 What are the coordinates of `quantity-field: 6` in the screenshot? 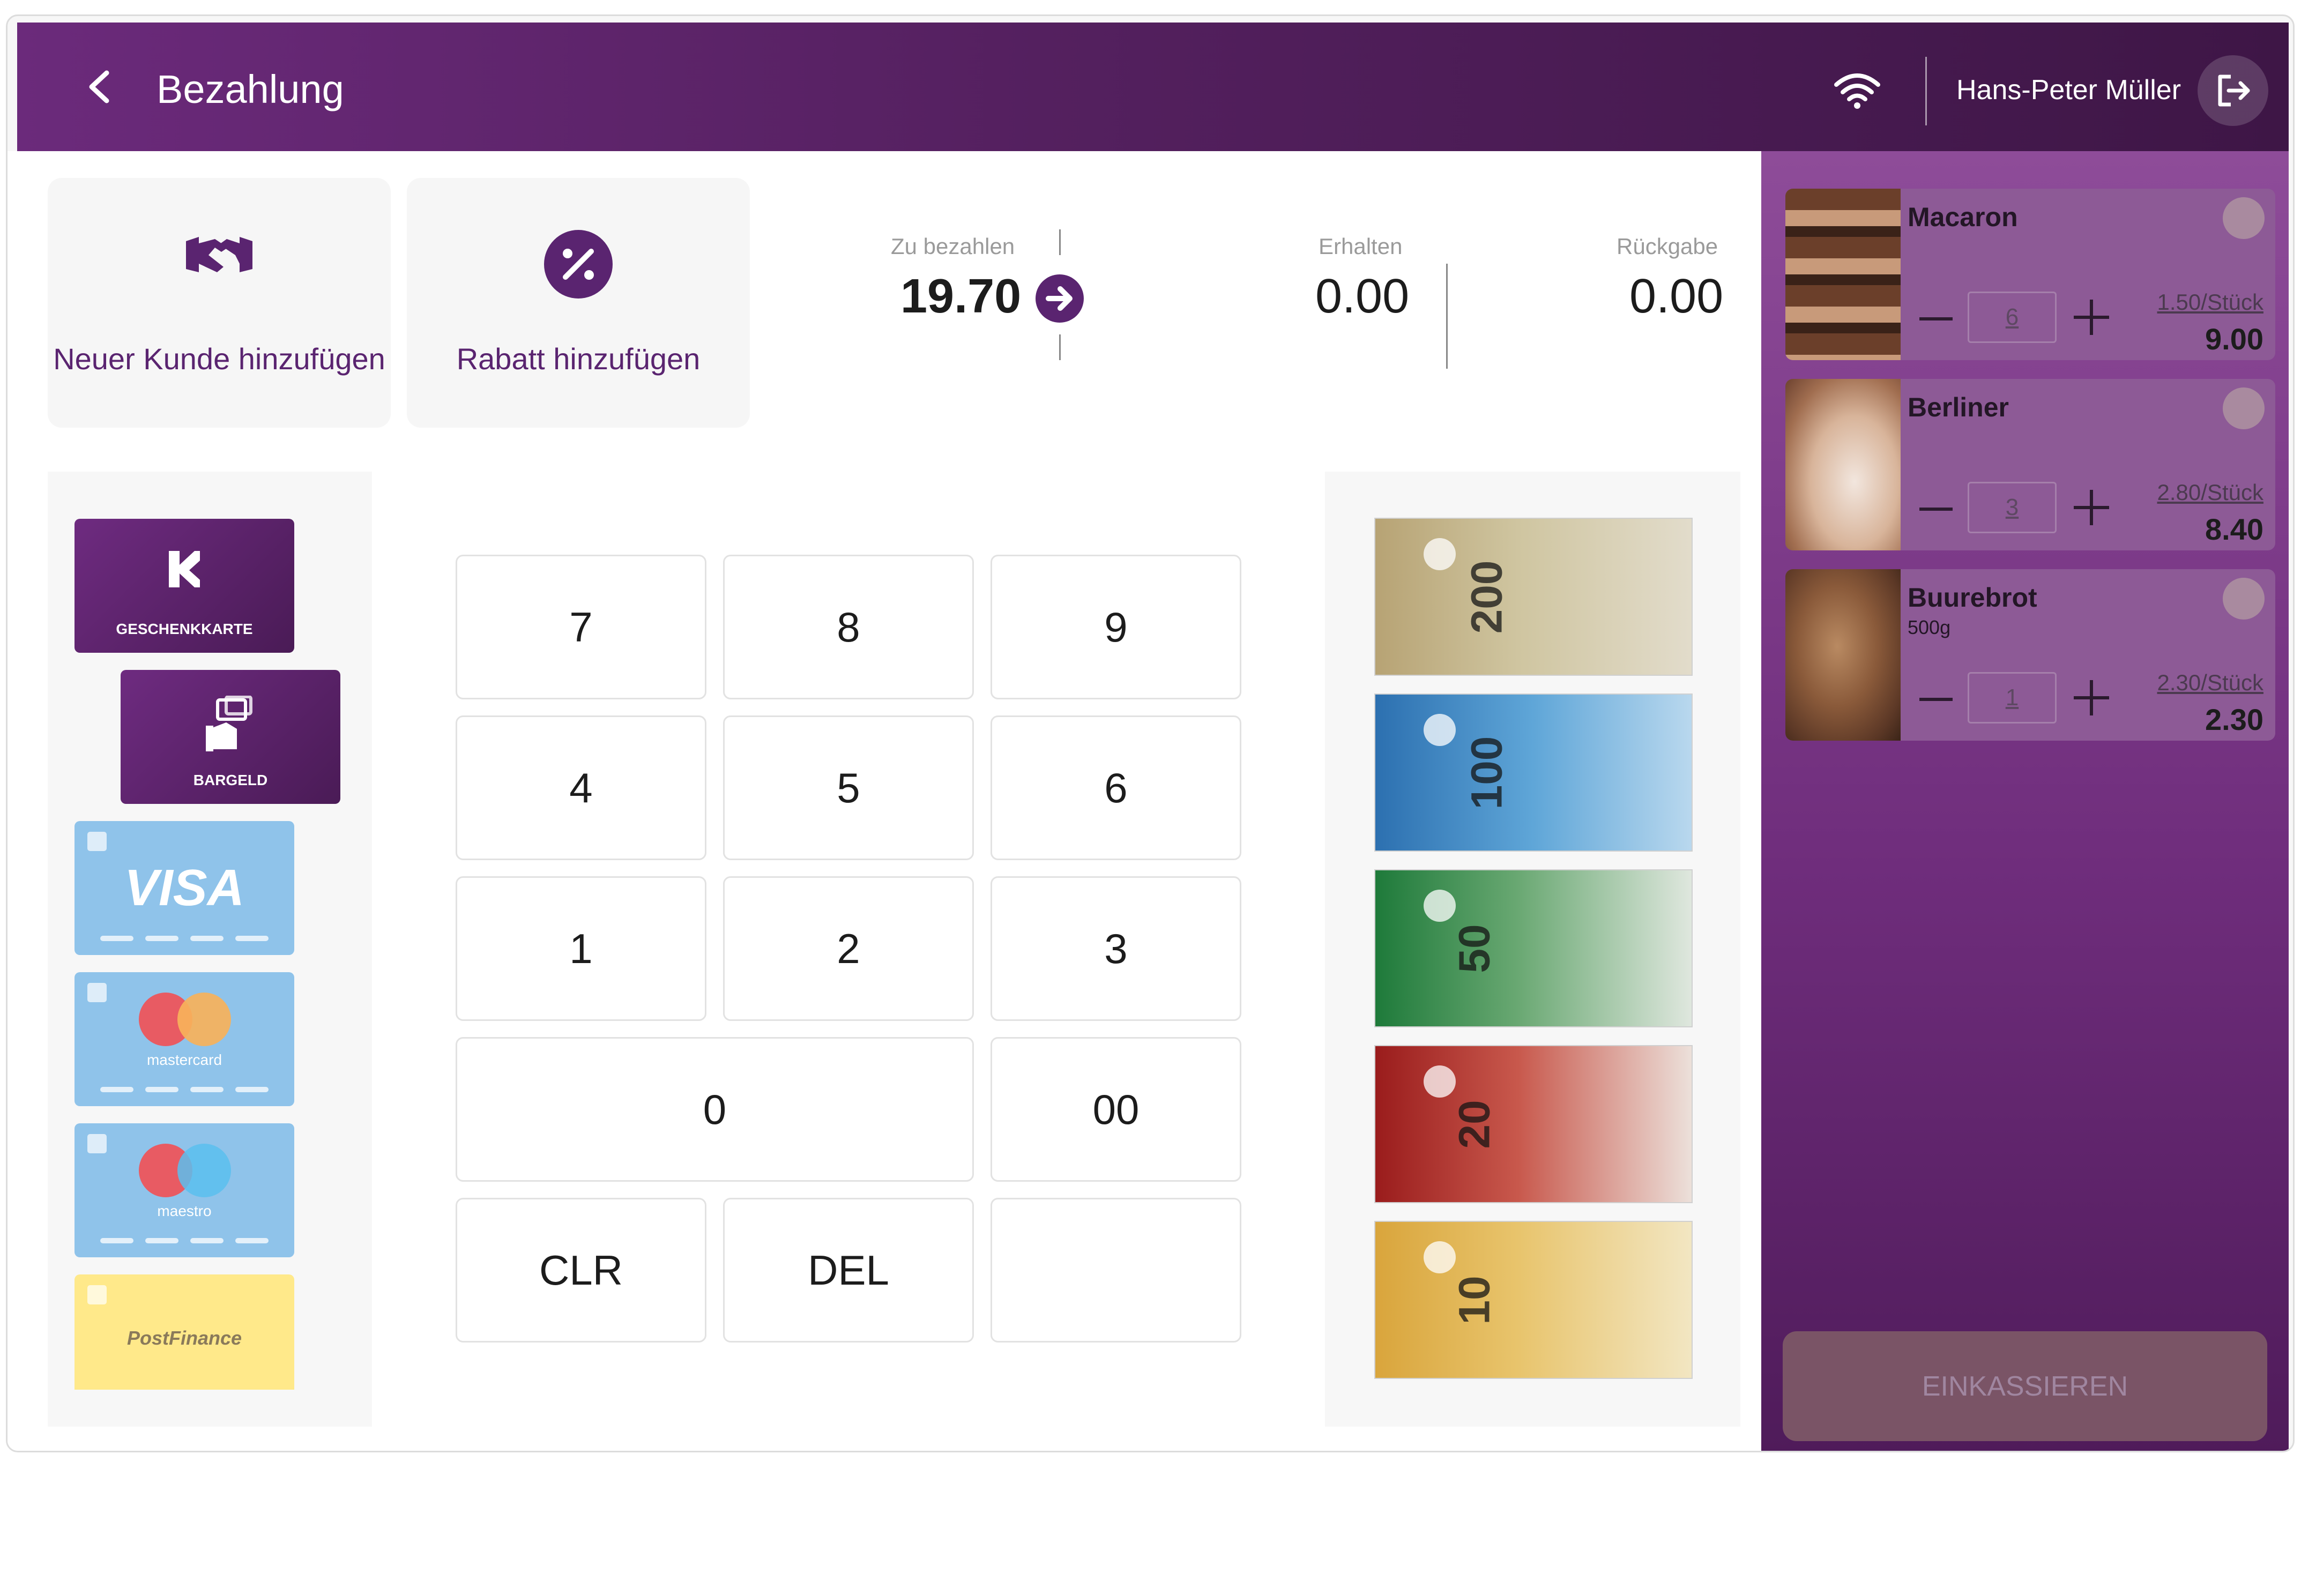 It's located at (2012, 317).